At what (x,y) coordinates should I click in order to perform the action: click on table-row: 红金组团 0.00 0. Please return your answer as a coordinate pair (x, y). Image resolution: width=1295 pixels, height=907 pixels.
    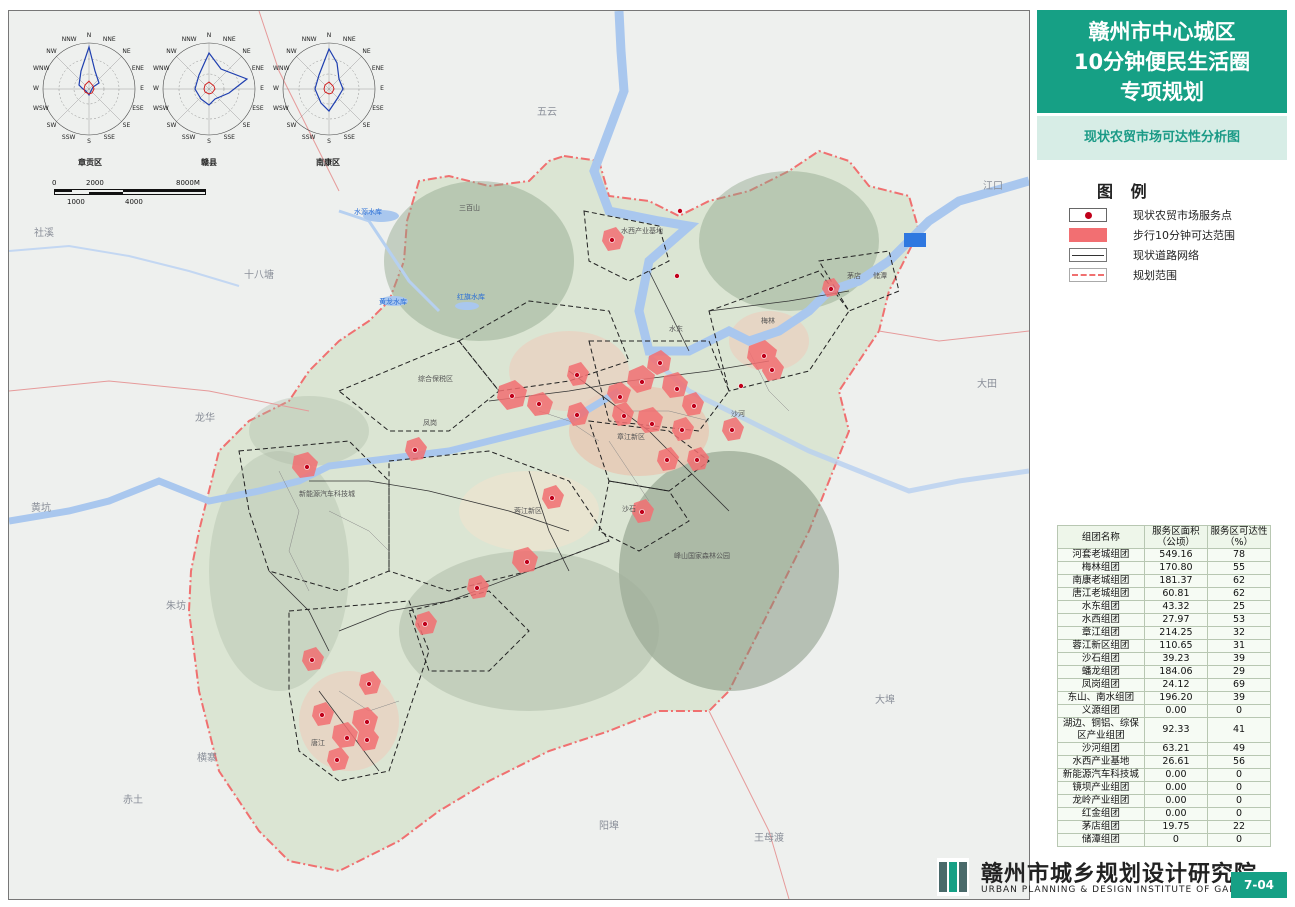
    Looking at the image, I should click on (1164, 814).